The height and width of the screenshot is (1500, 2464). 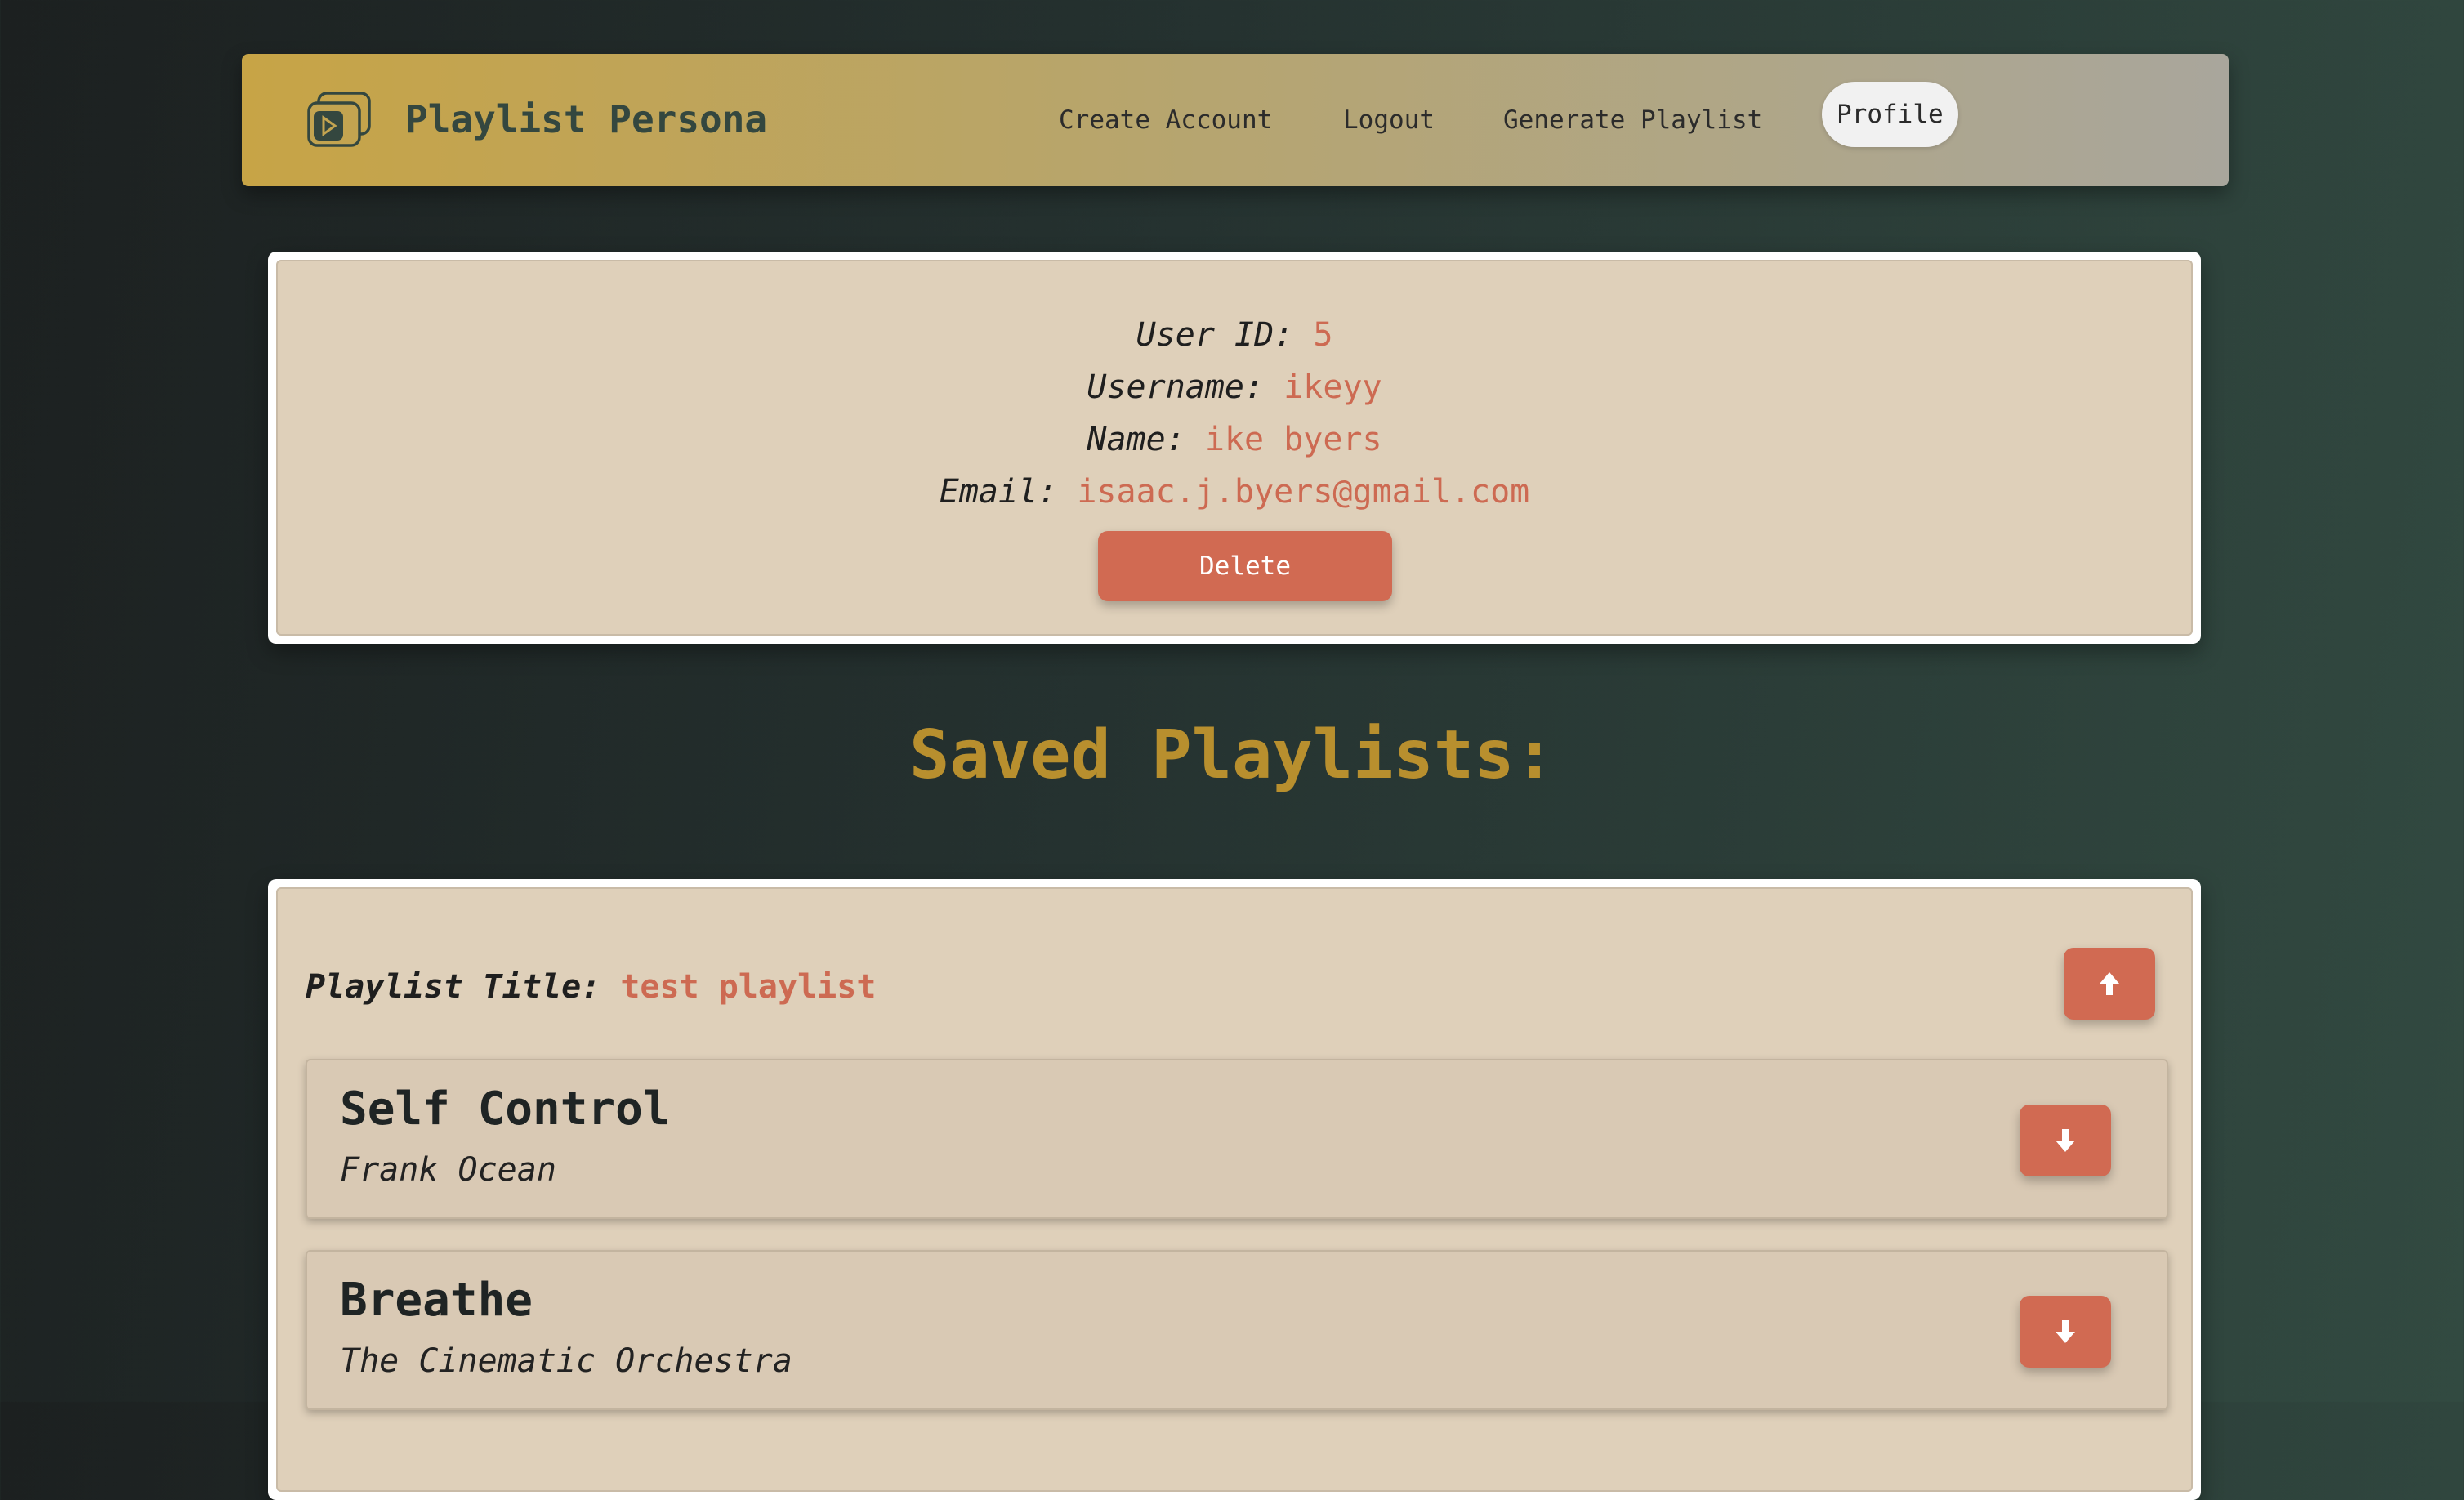 I want to click on arrow-up-icon, so click(x=2109, y=983).